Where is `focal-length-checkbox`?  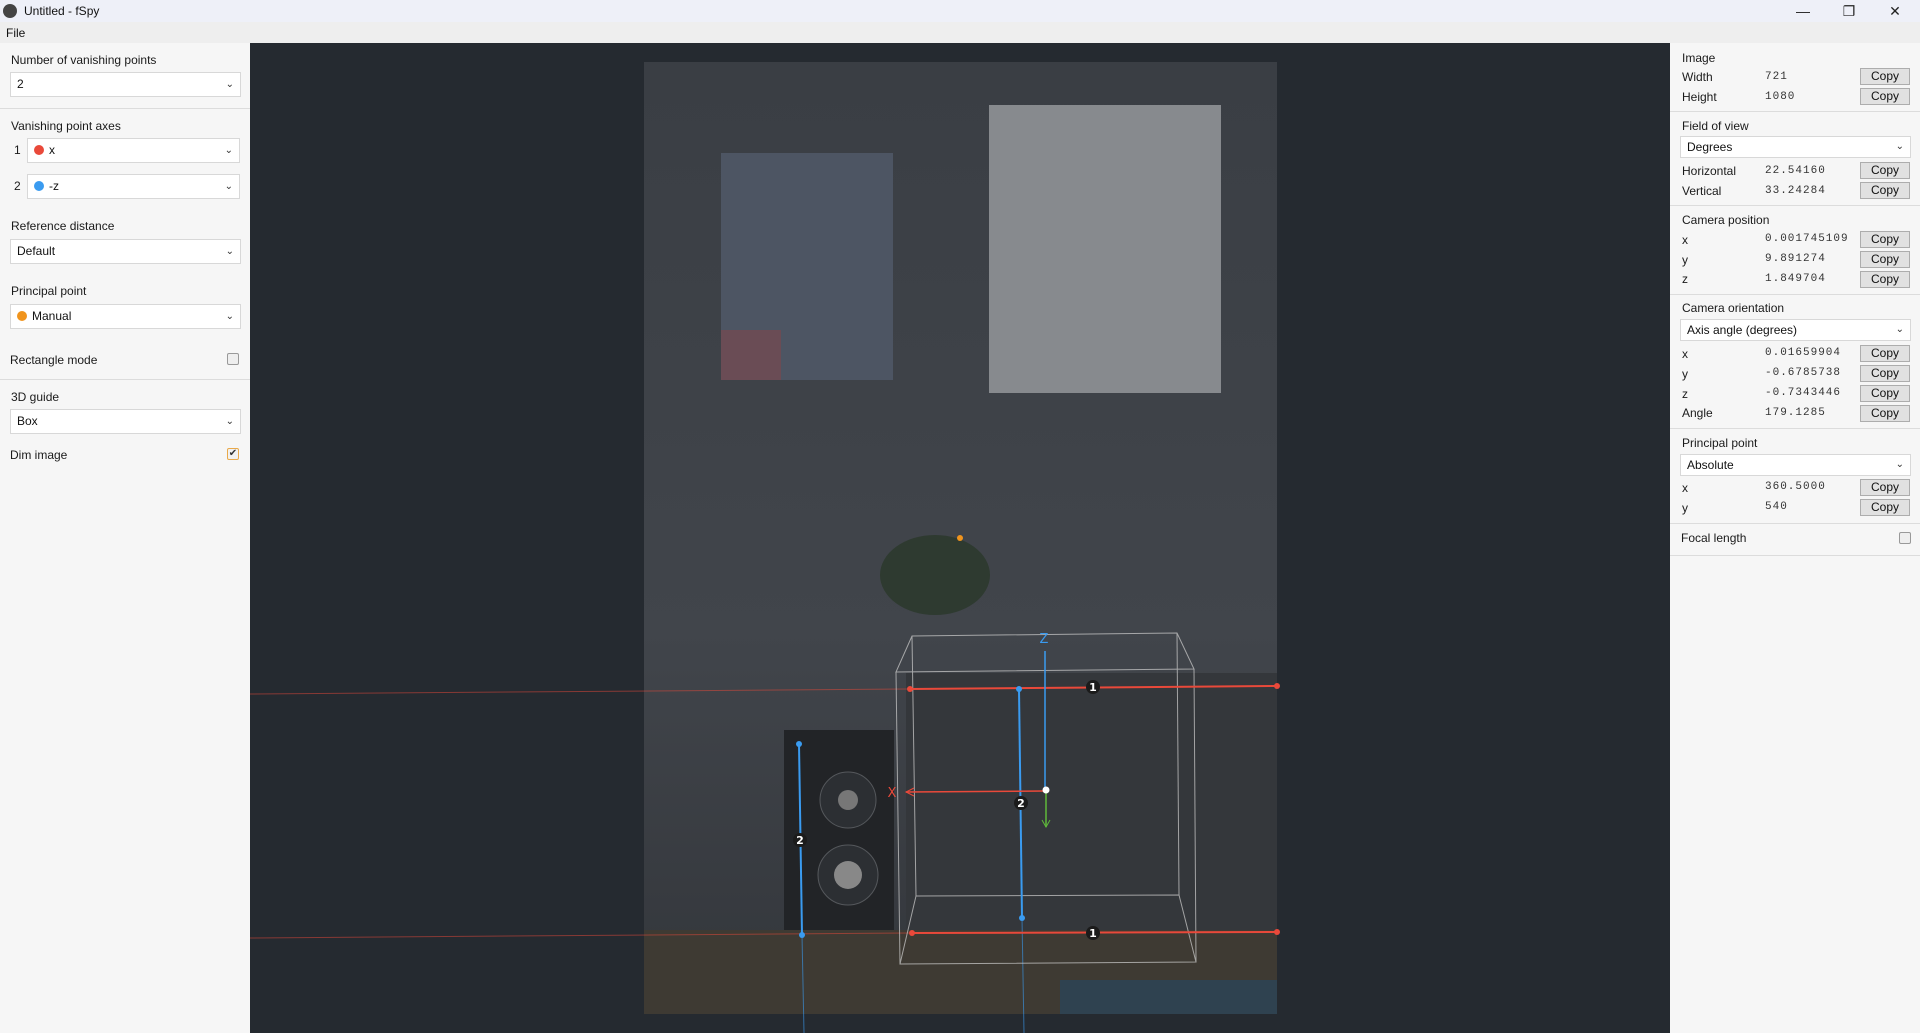
focal-length-checkbox is located at coordinates (1905, 538).